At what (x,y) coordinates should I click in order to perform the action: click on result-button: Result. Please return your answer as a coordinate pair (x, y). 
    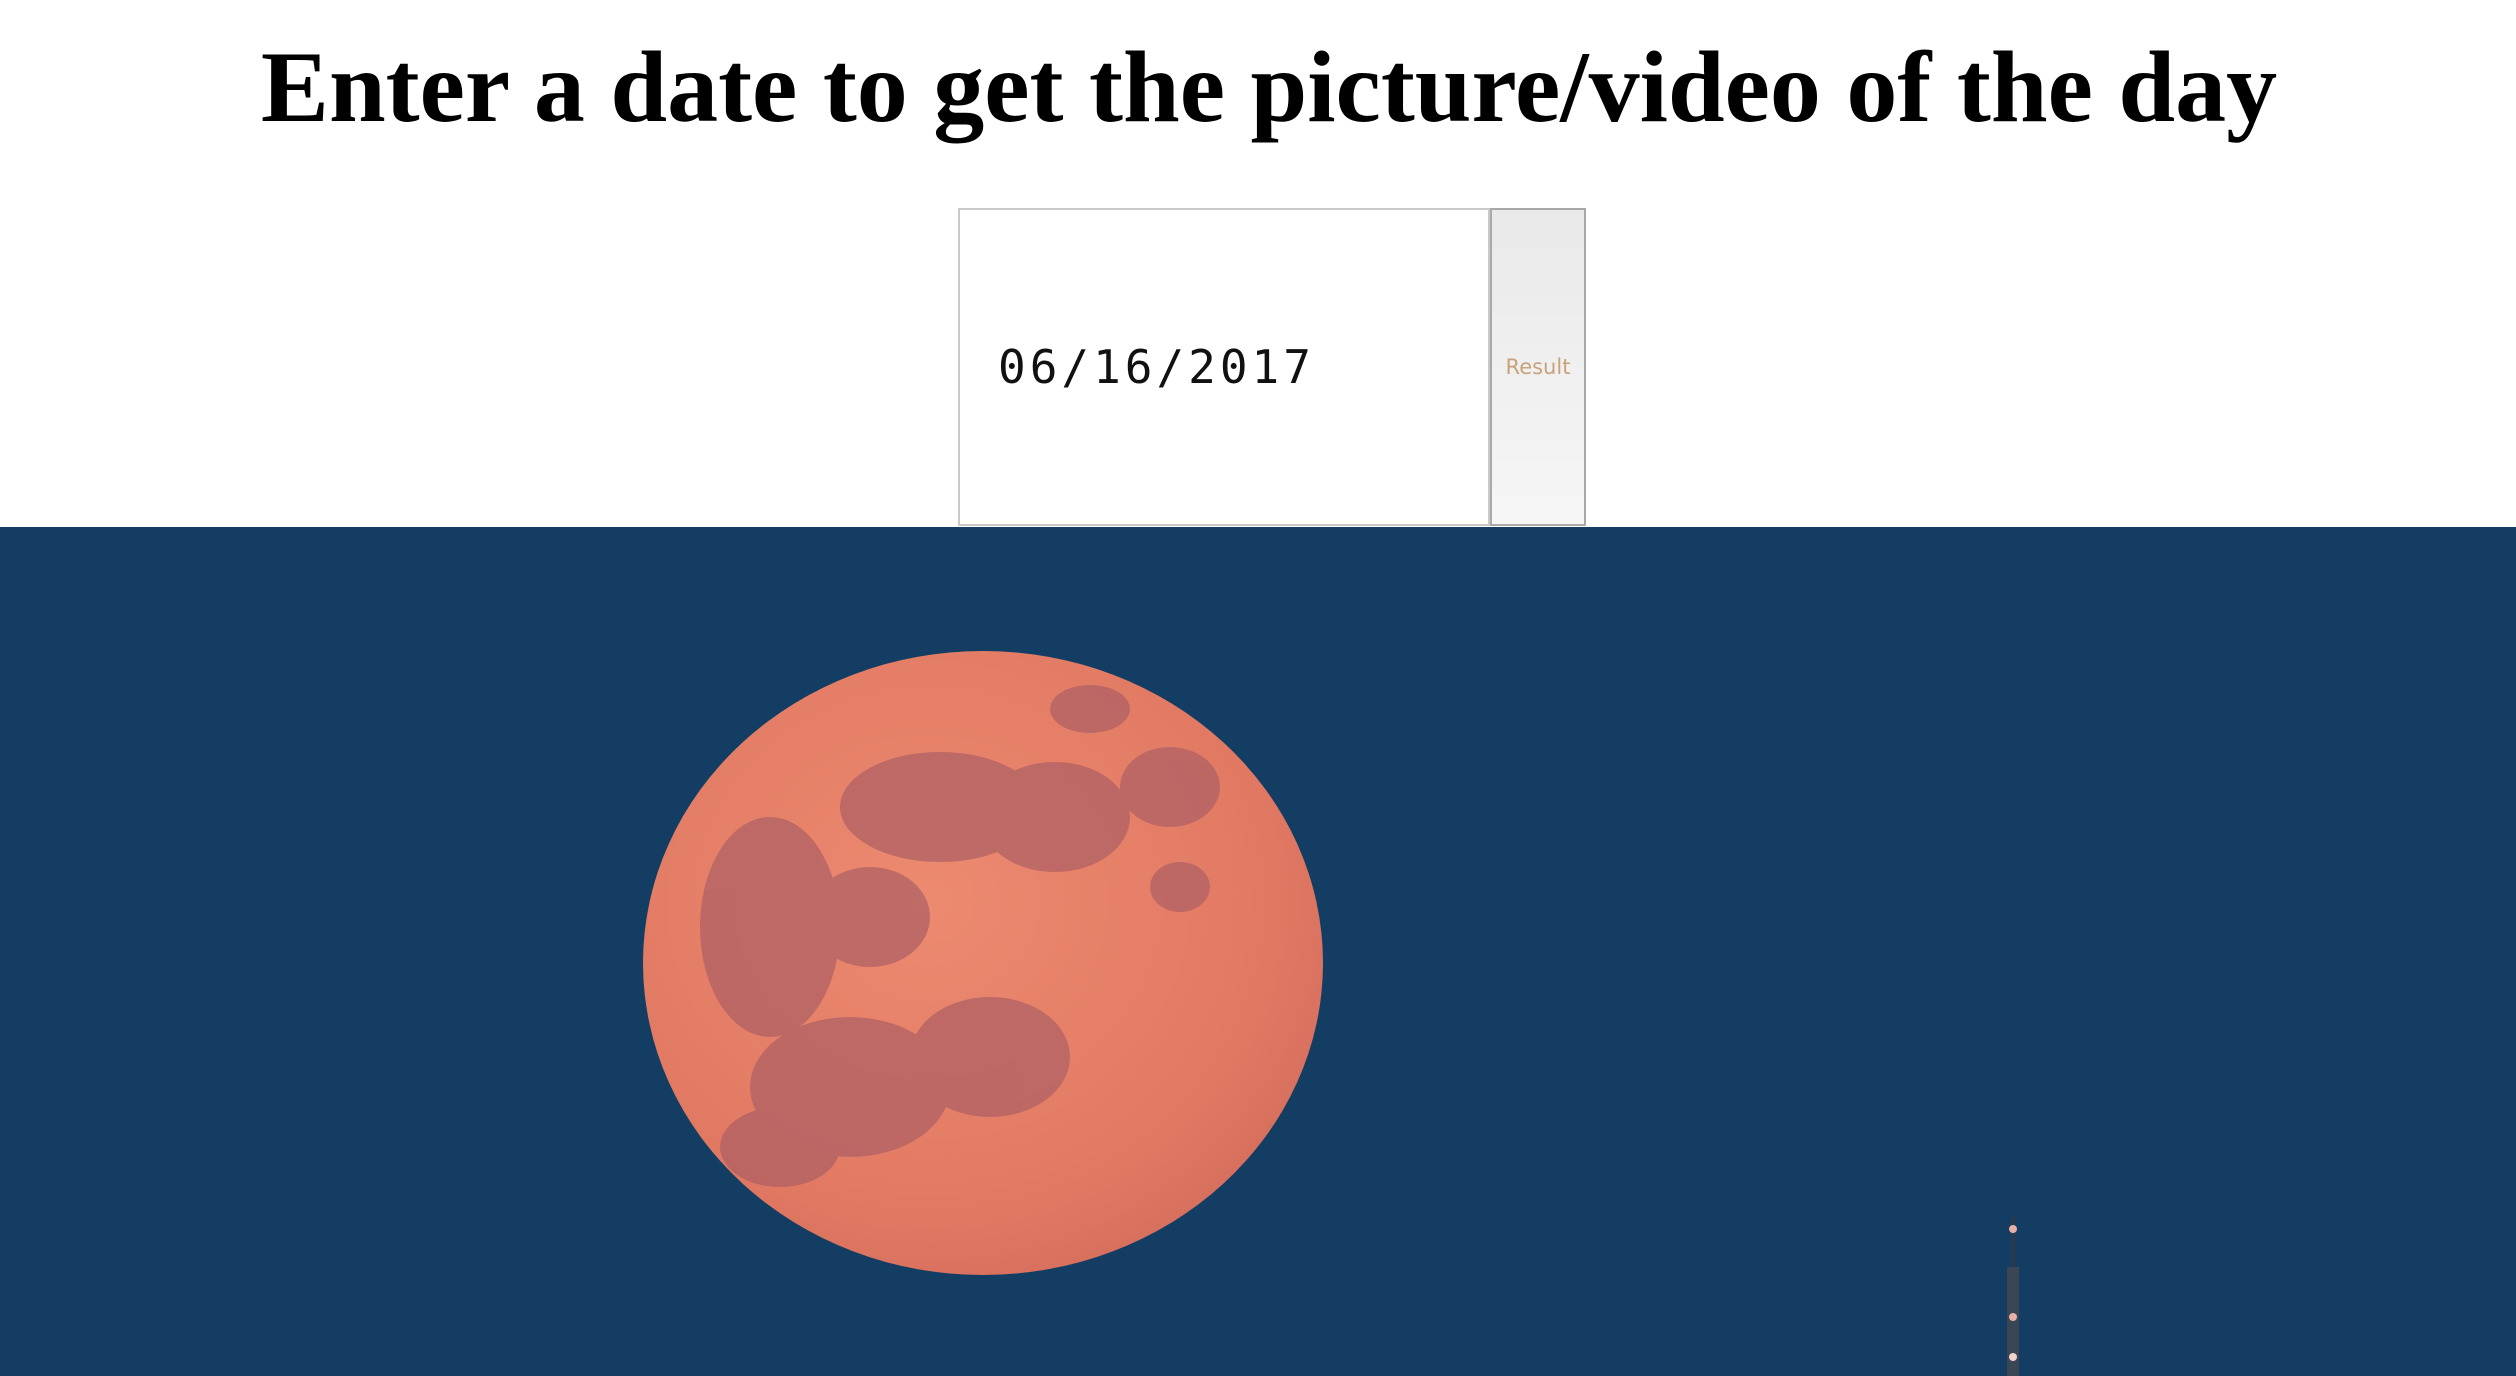
    Looking at the image, I should click on (1538, 367).